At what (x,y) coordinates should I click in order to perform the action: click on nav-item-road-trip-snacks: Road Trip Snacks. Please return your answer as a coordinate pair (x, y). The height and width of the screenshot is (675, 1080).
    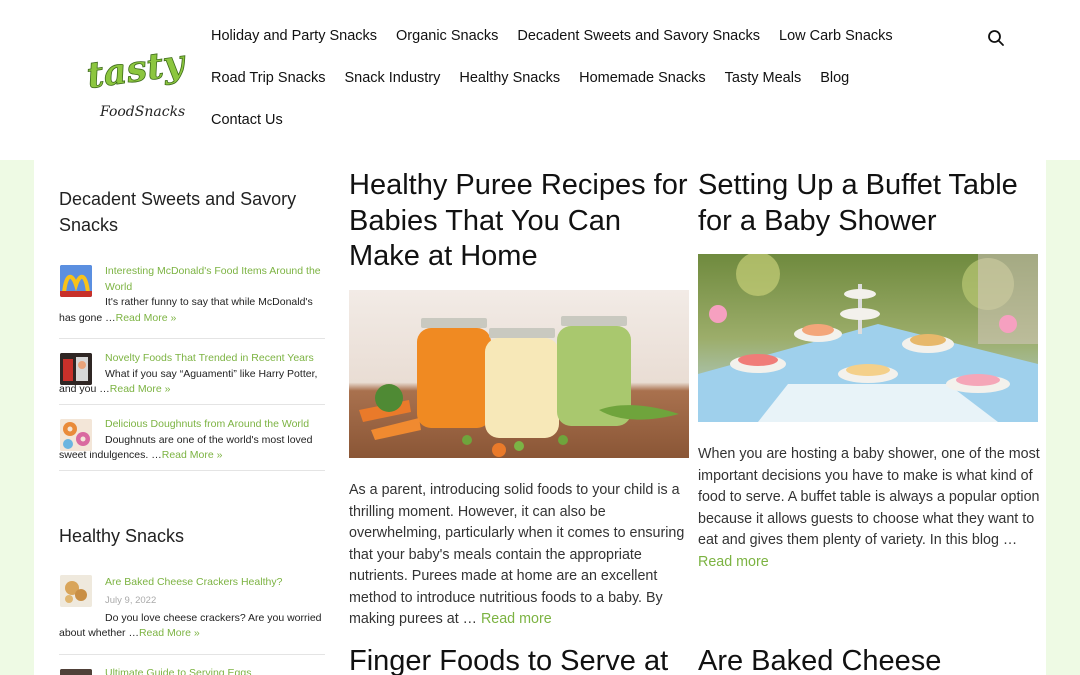
    Looking at the image, I should click on (268, 78).